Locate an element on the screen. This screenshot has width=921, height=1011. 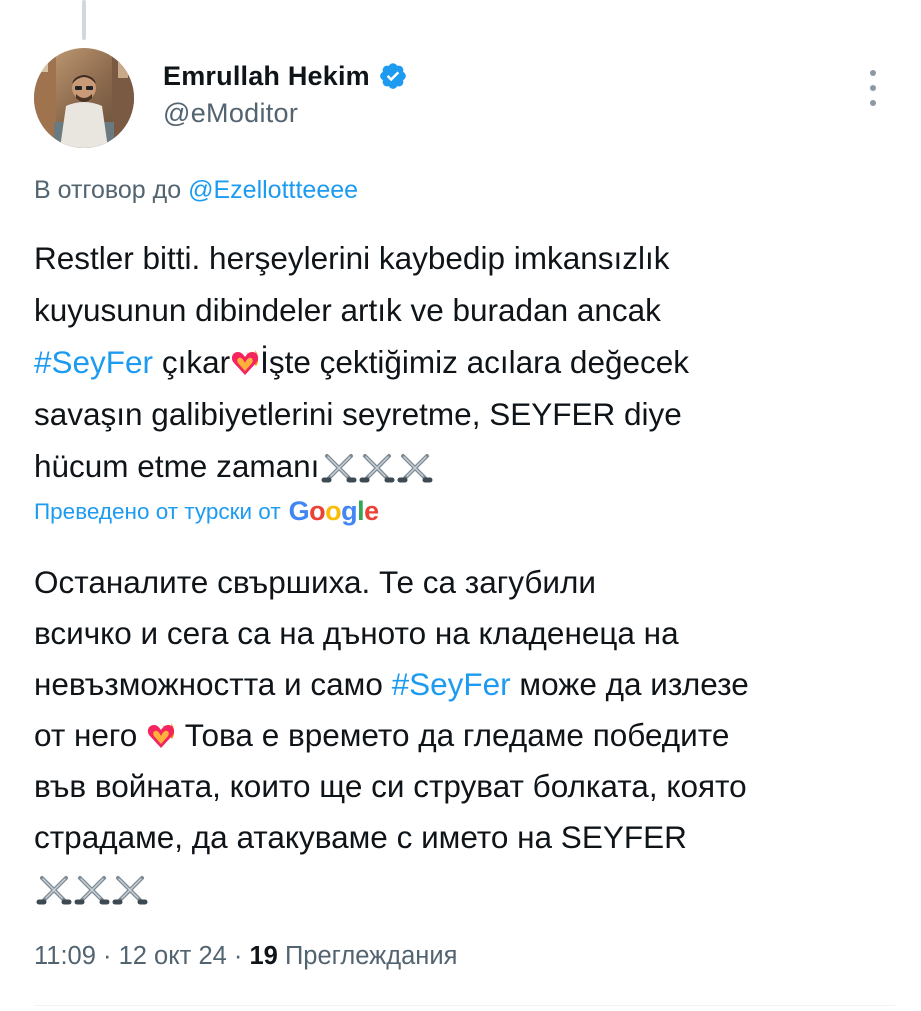
tweet-author: Emrullah Hekim @eModitor is located at coordinates (285, 93).